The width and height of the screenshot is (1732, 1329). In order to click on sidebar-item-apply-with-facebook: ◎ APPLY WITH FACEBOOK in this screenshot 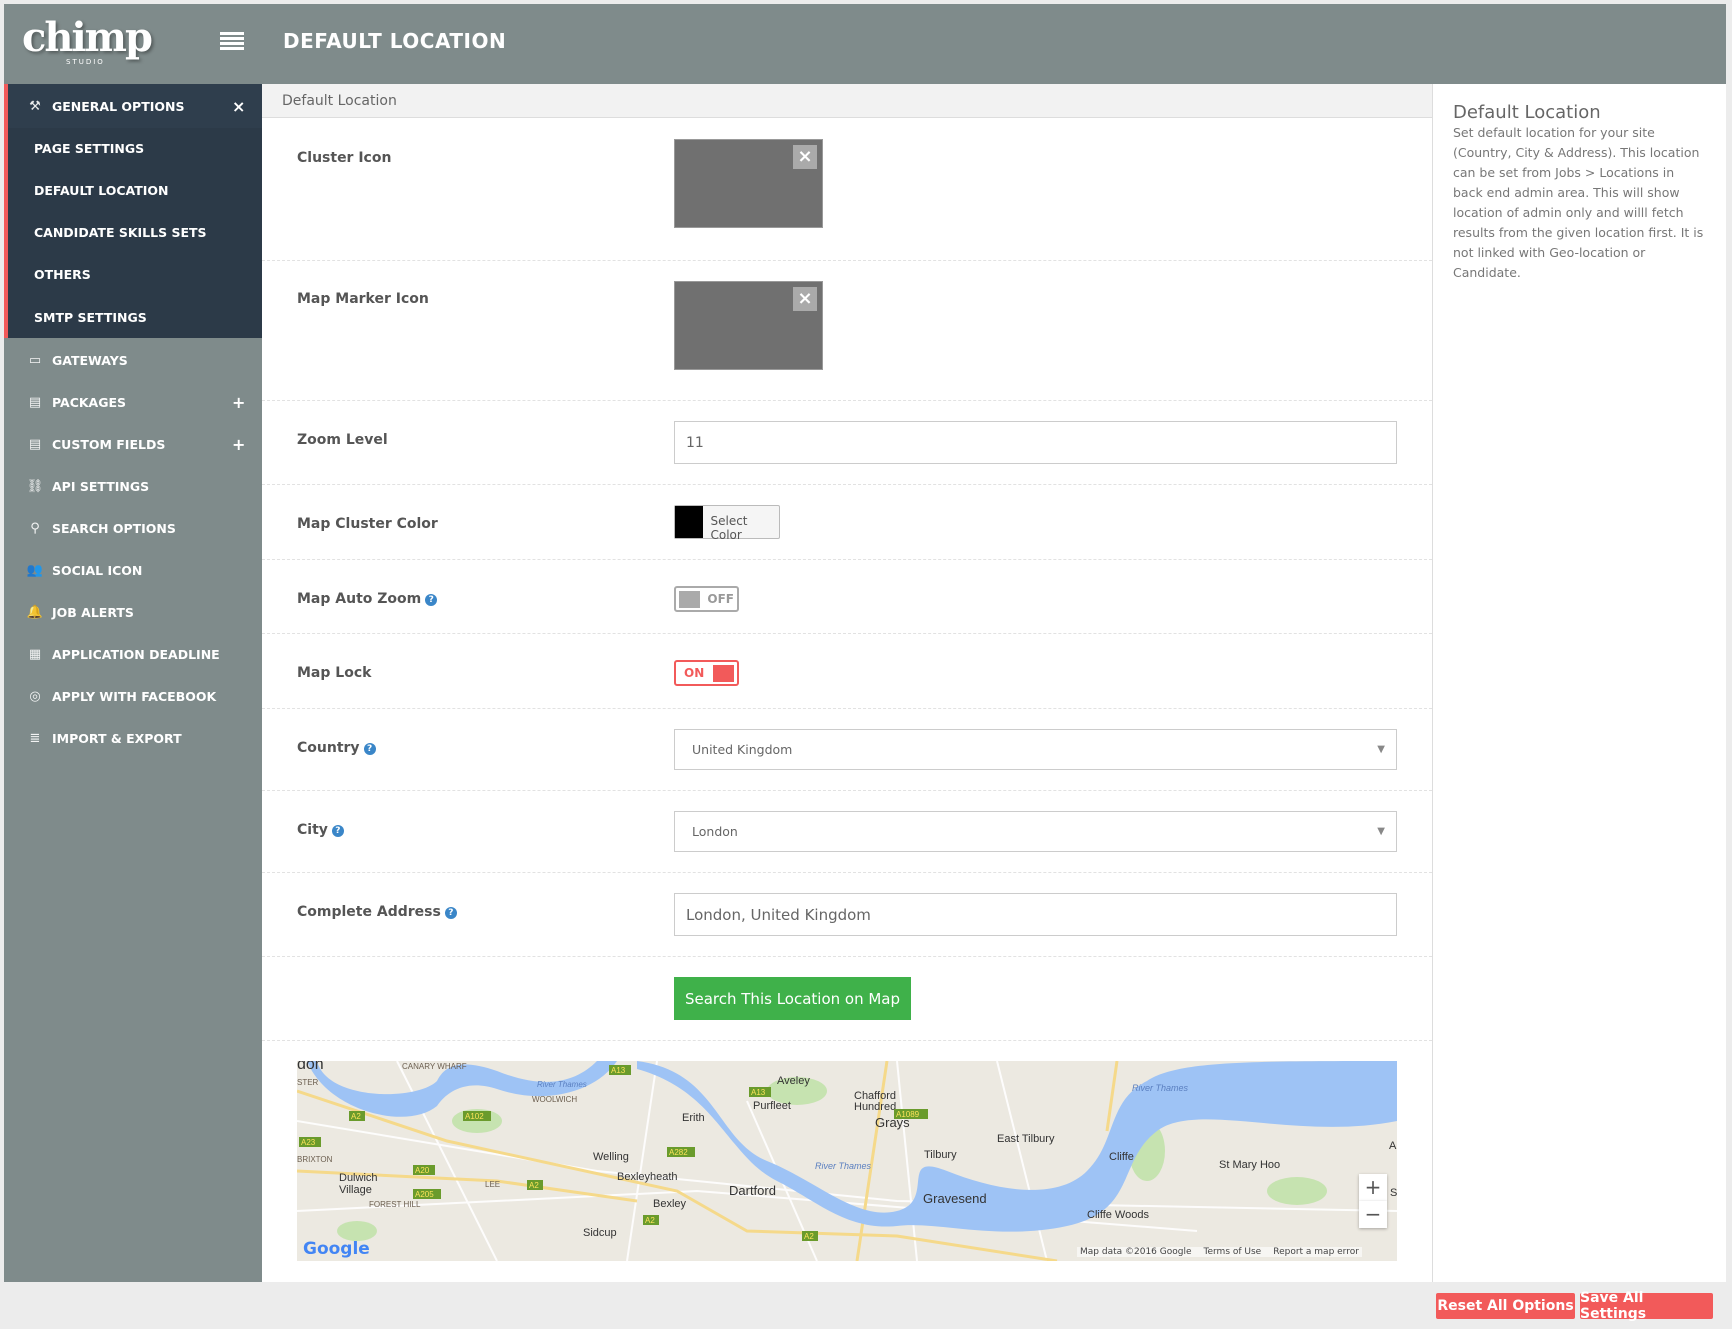, I will do `click(133, 697)`.